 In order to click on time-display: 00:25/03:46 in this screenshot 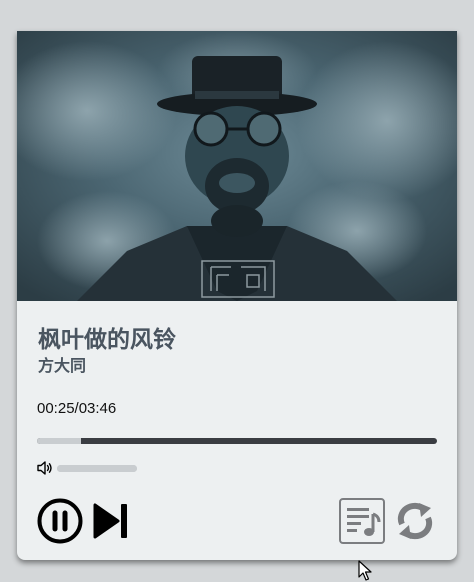, I will do `click(77, 408)`.